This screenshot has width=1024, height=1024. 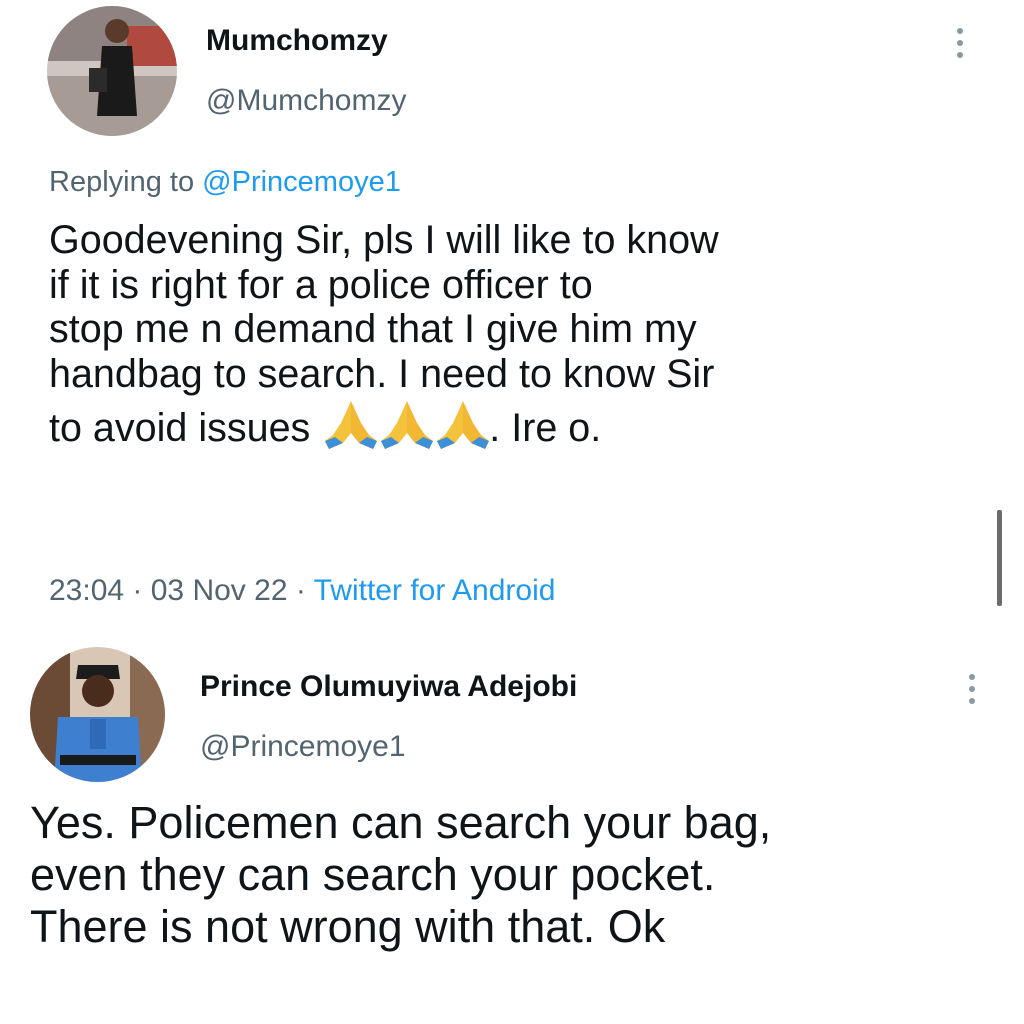 I want to click on scrollbar-thumb, so click(x=999, y=558).